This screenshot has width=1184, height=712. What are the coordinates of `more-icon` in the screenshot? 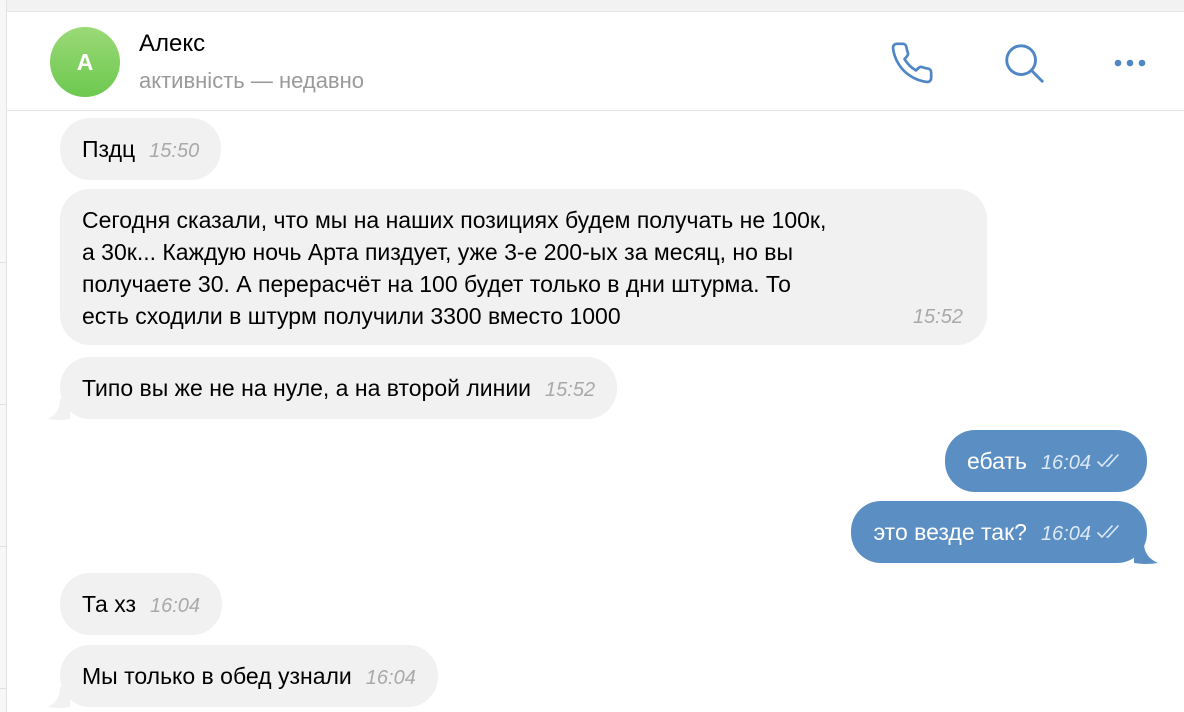 It's located at (1130, 63).